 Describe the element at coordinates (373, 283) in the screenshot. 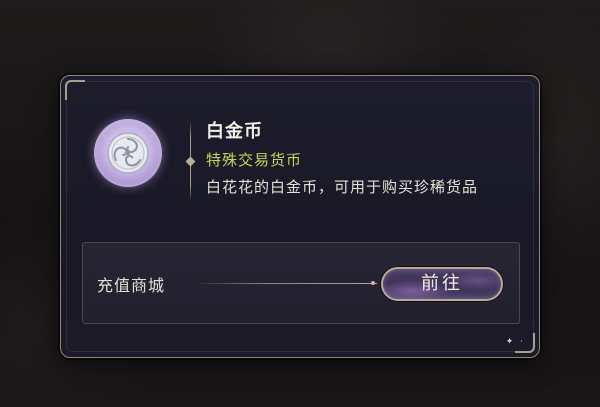

I see `connector-dot` at that location.